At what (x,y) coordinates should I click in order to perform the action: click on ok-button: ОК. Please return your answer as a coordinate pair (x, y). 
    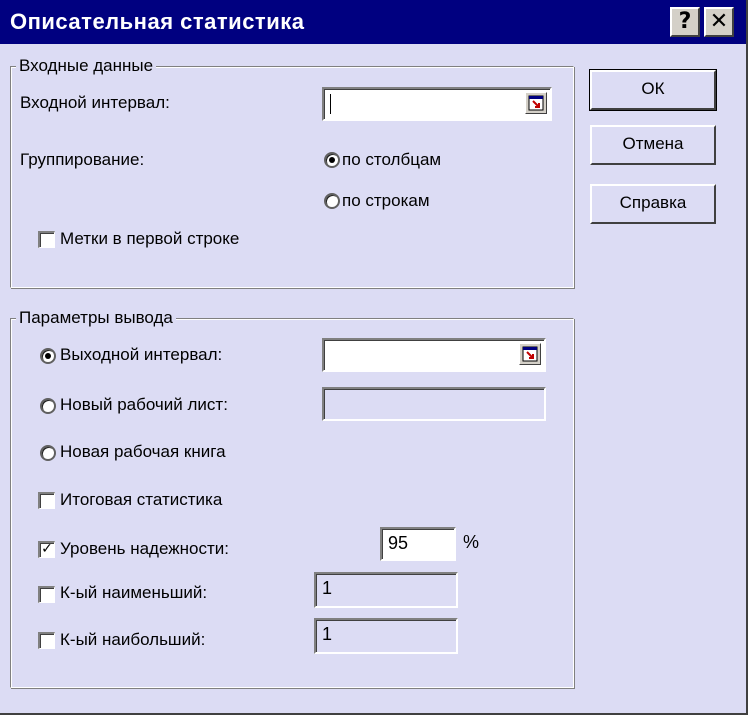
    Looking at the image, I should click on (653, 90).